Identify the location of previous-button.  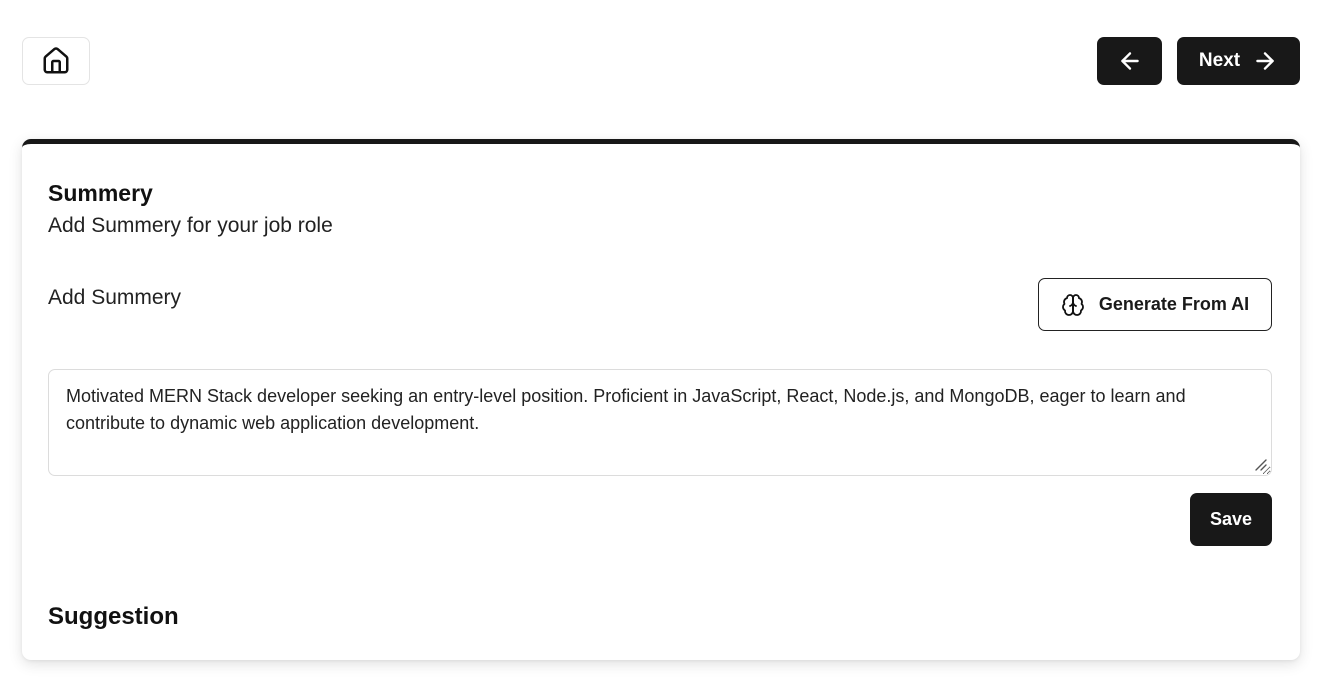
(1129, 61).